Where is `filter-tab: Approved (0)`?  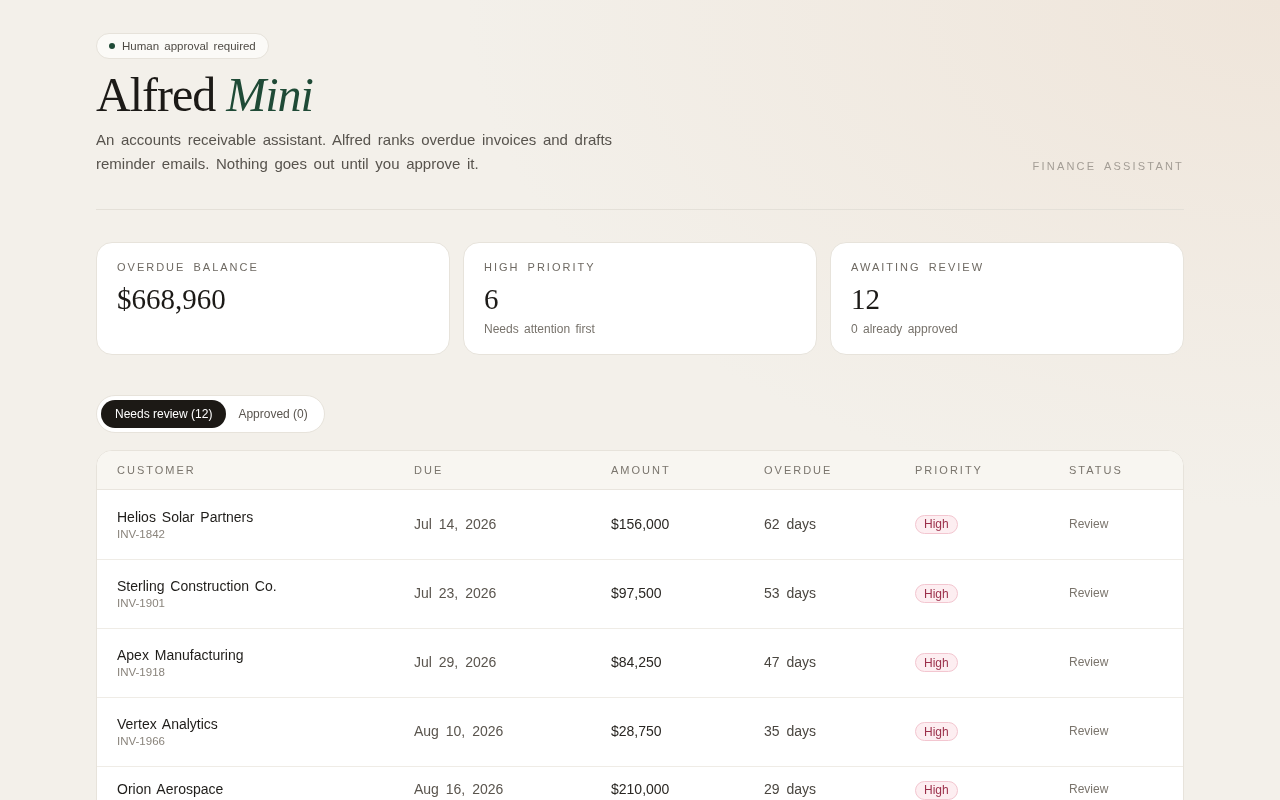 filter-tab: Approved (0) is located at coordinates (273, 413).